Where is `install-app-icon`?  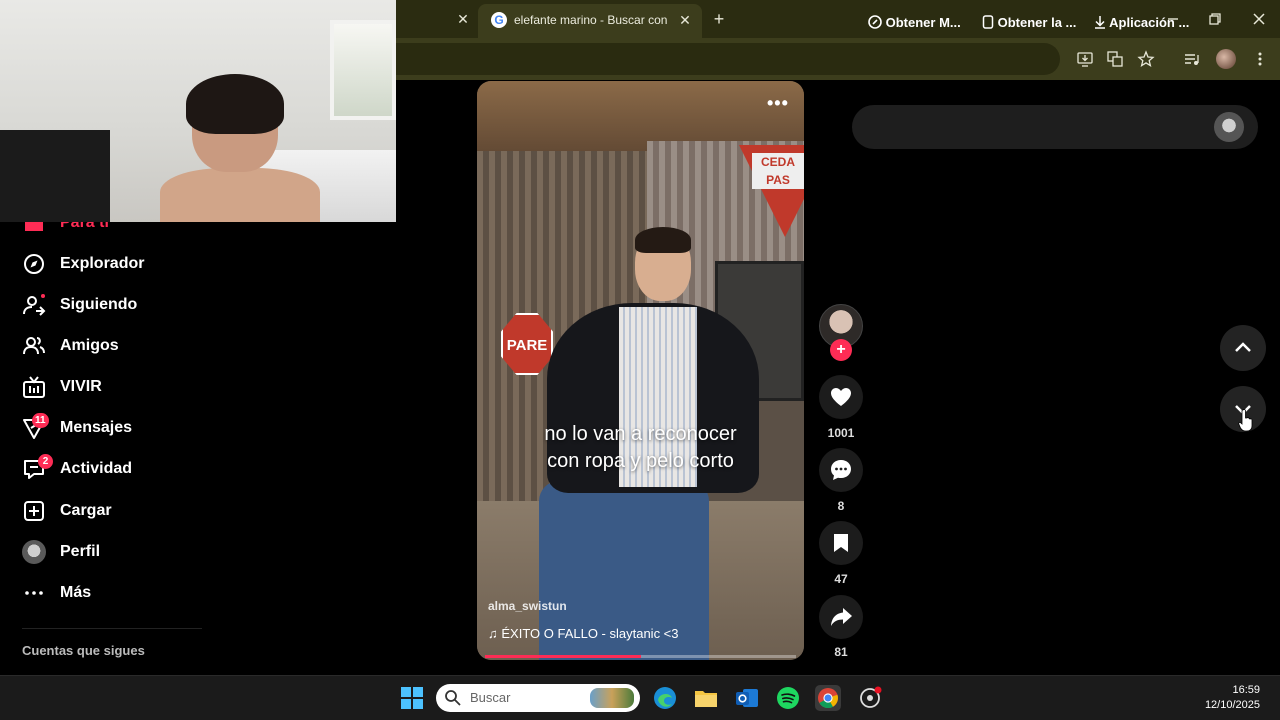 install-app-icon is located at coordinates (1085, 59).